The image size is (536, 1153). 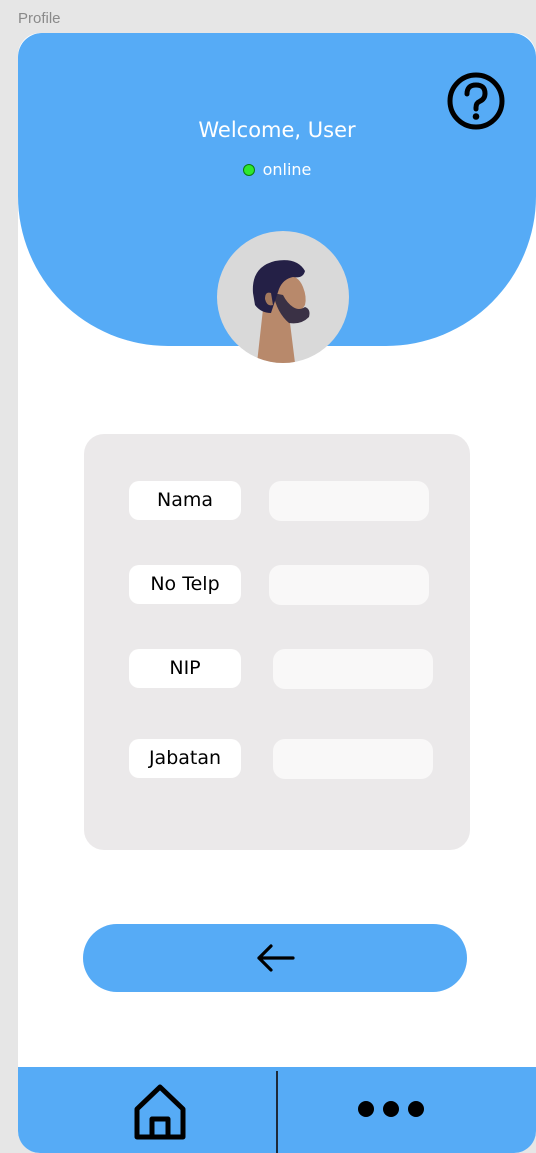 I want to click on back-button, so click(x=275, y=958).